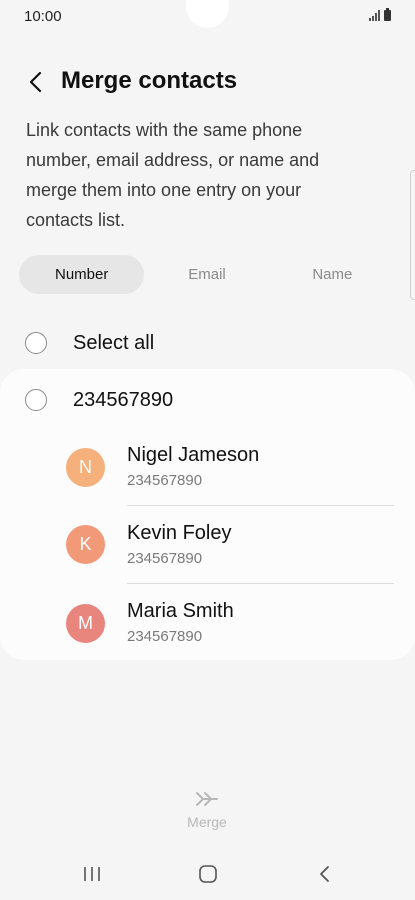 The height and width of the screenshot is (900, 415). I want to click on tab-name: Name, so click(332, 274).